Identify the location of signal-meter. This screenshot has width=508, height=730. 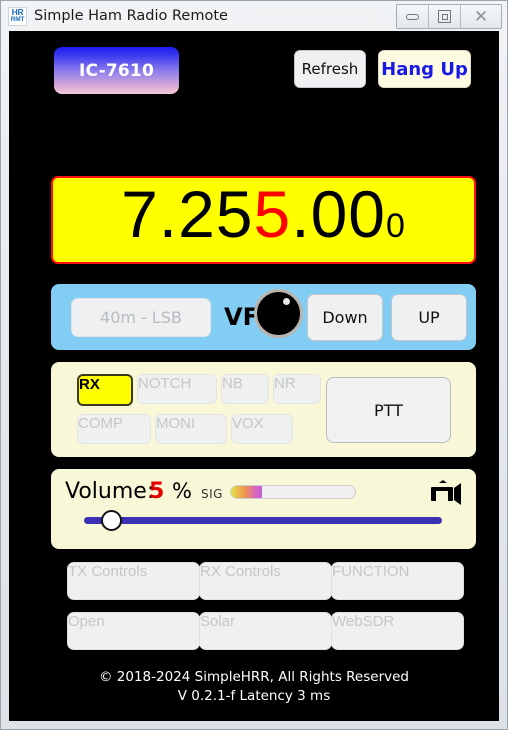
(293, 492).